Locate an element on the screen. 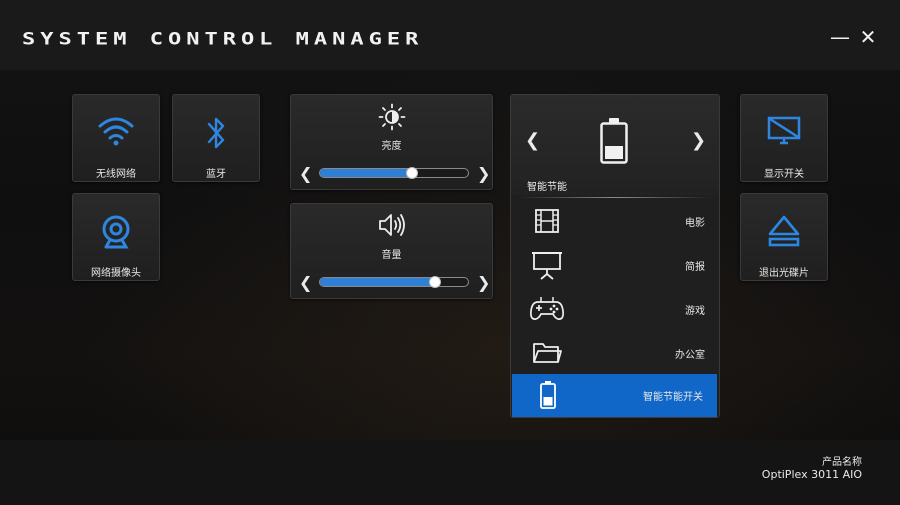 The height and width of the screenshot is (505, 900). brightness-fill is located at coordinates (366, 173).